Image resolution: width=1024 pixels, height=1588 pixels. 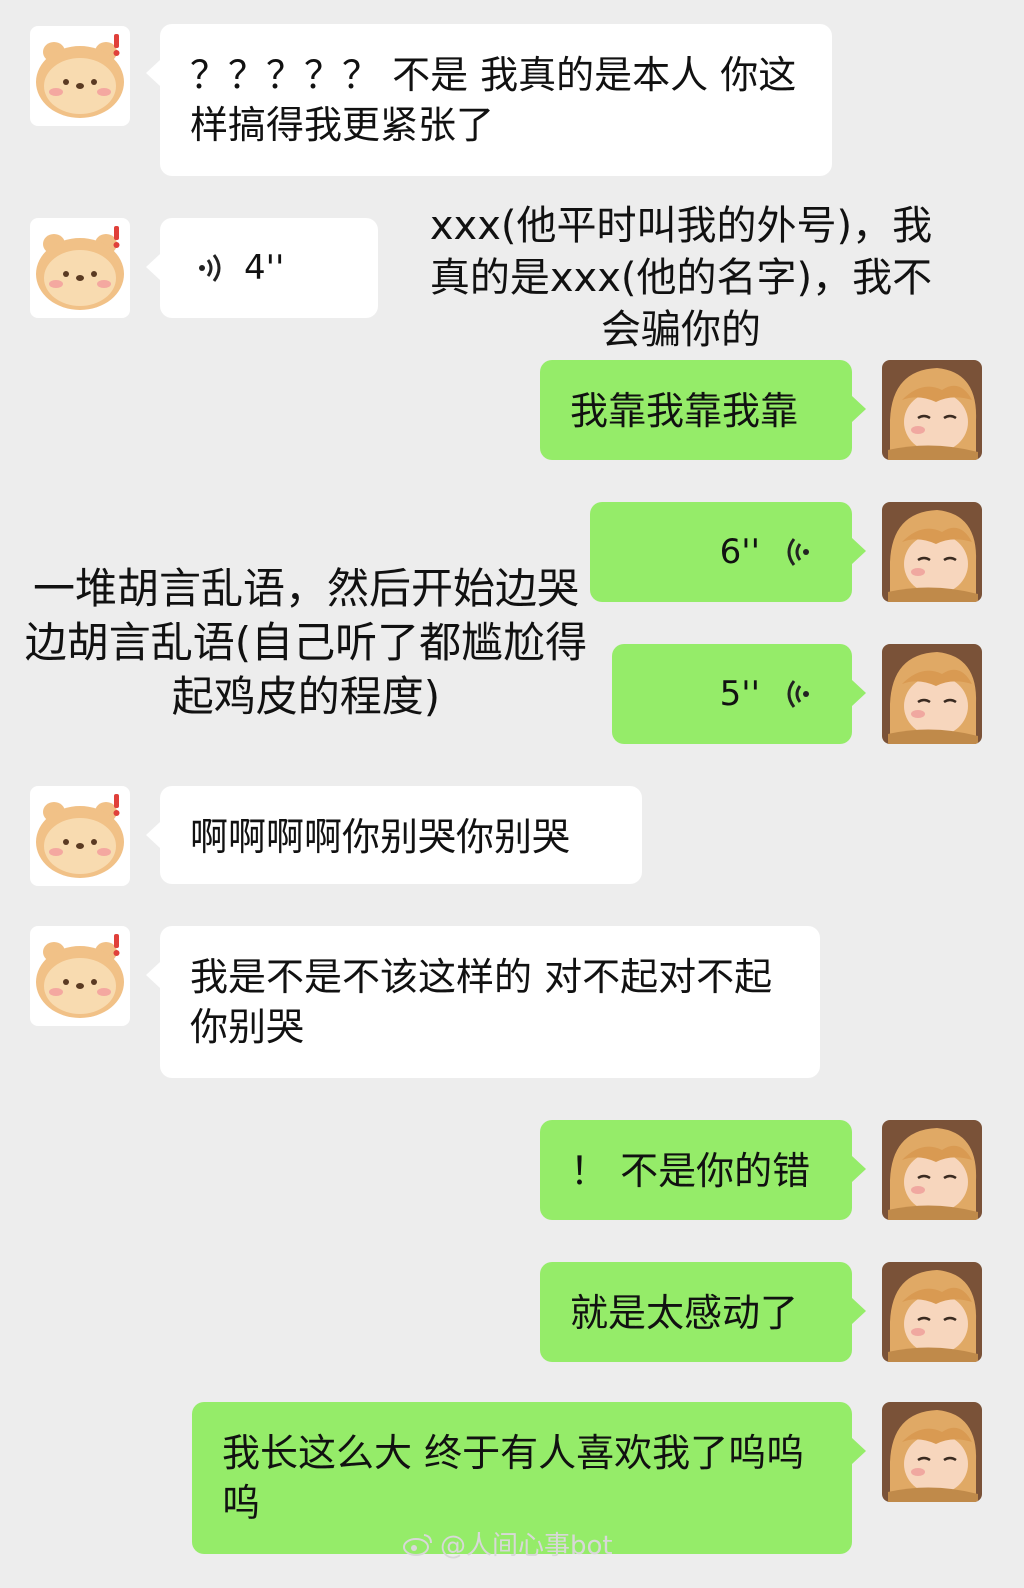 I want to click on message-bubble-incoming: 我是不是不该这样的 对不起对不起 你别哭, so click(x=483, y=1002).